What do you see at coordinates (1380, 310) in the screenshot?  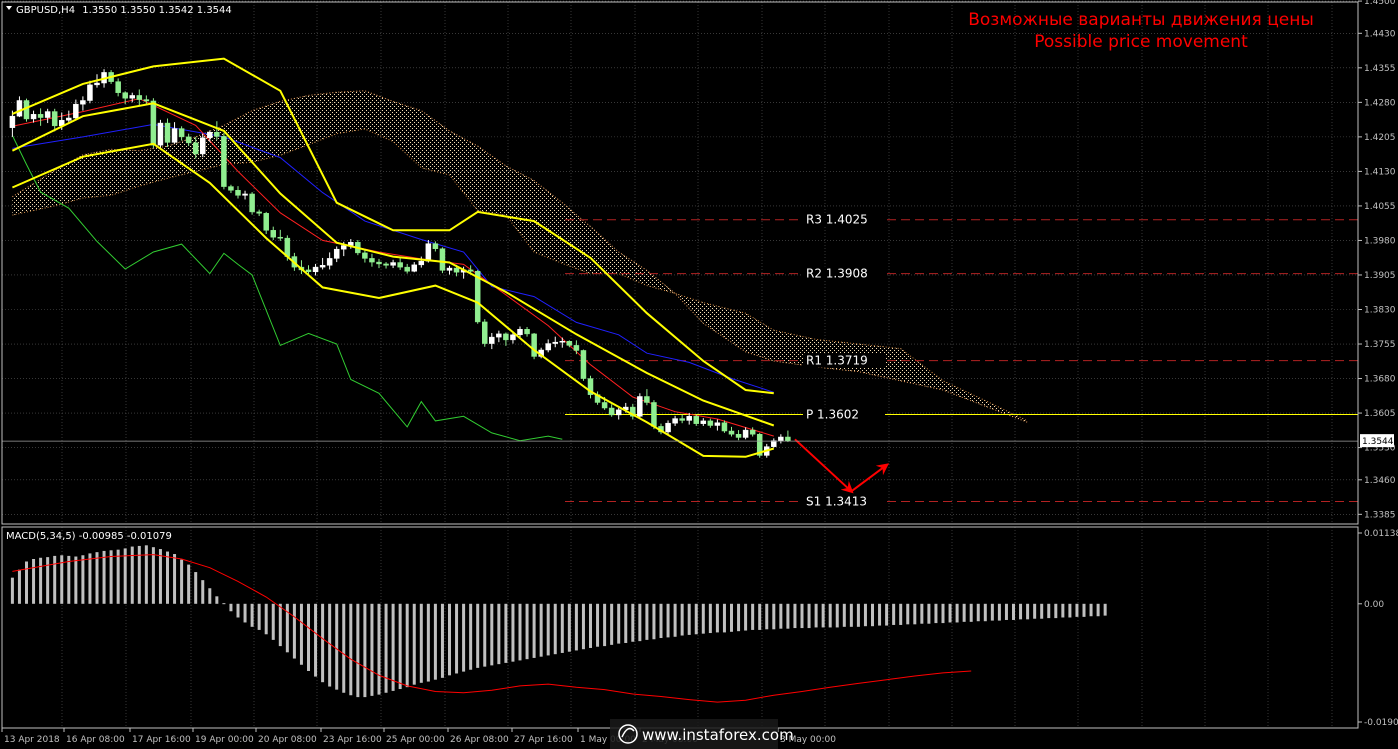 I see `price-tick-label: 1.3830` at bounding box center [1380, 310].